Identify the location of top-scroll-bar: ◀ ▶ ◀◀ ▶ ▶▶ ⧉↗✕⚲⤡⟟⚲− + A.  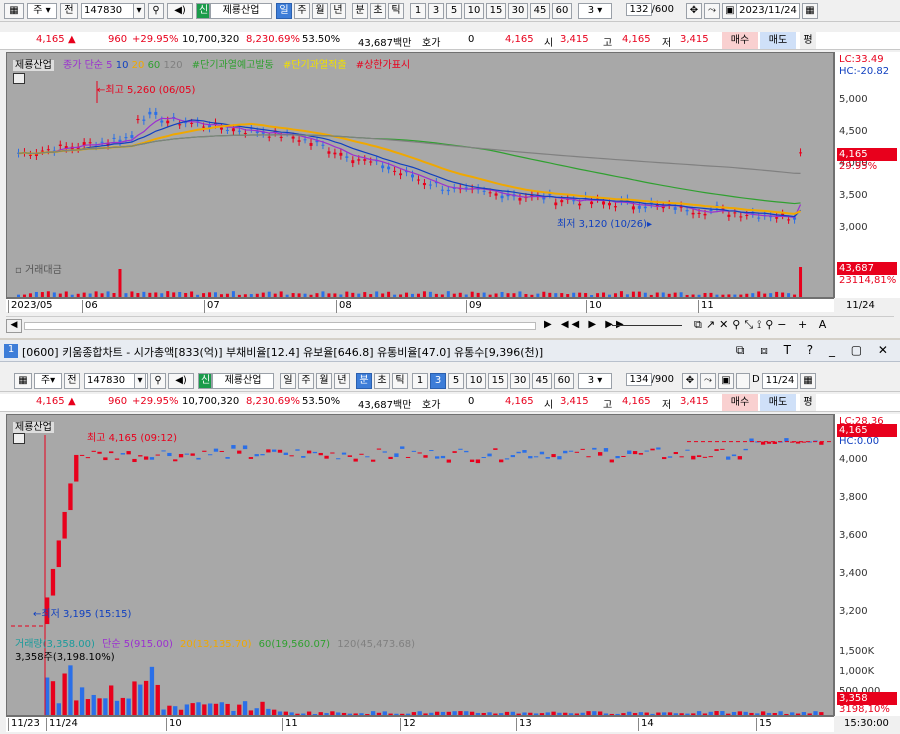
(450, 325).